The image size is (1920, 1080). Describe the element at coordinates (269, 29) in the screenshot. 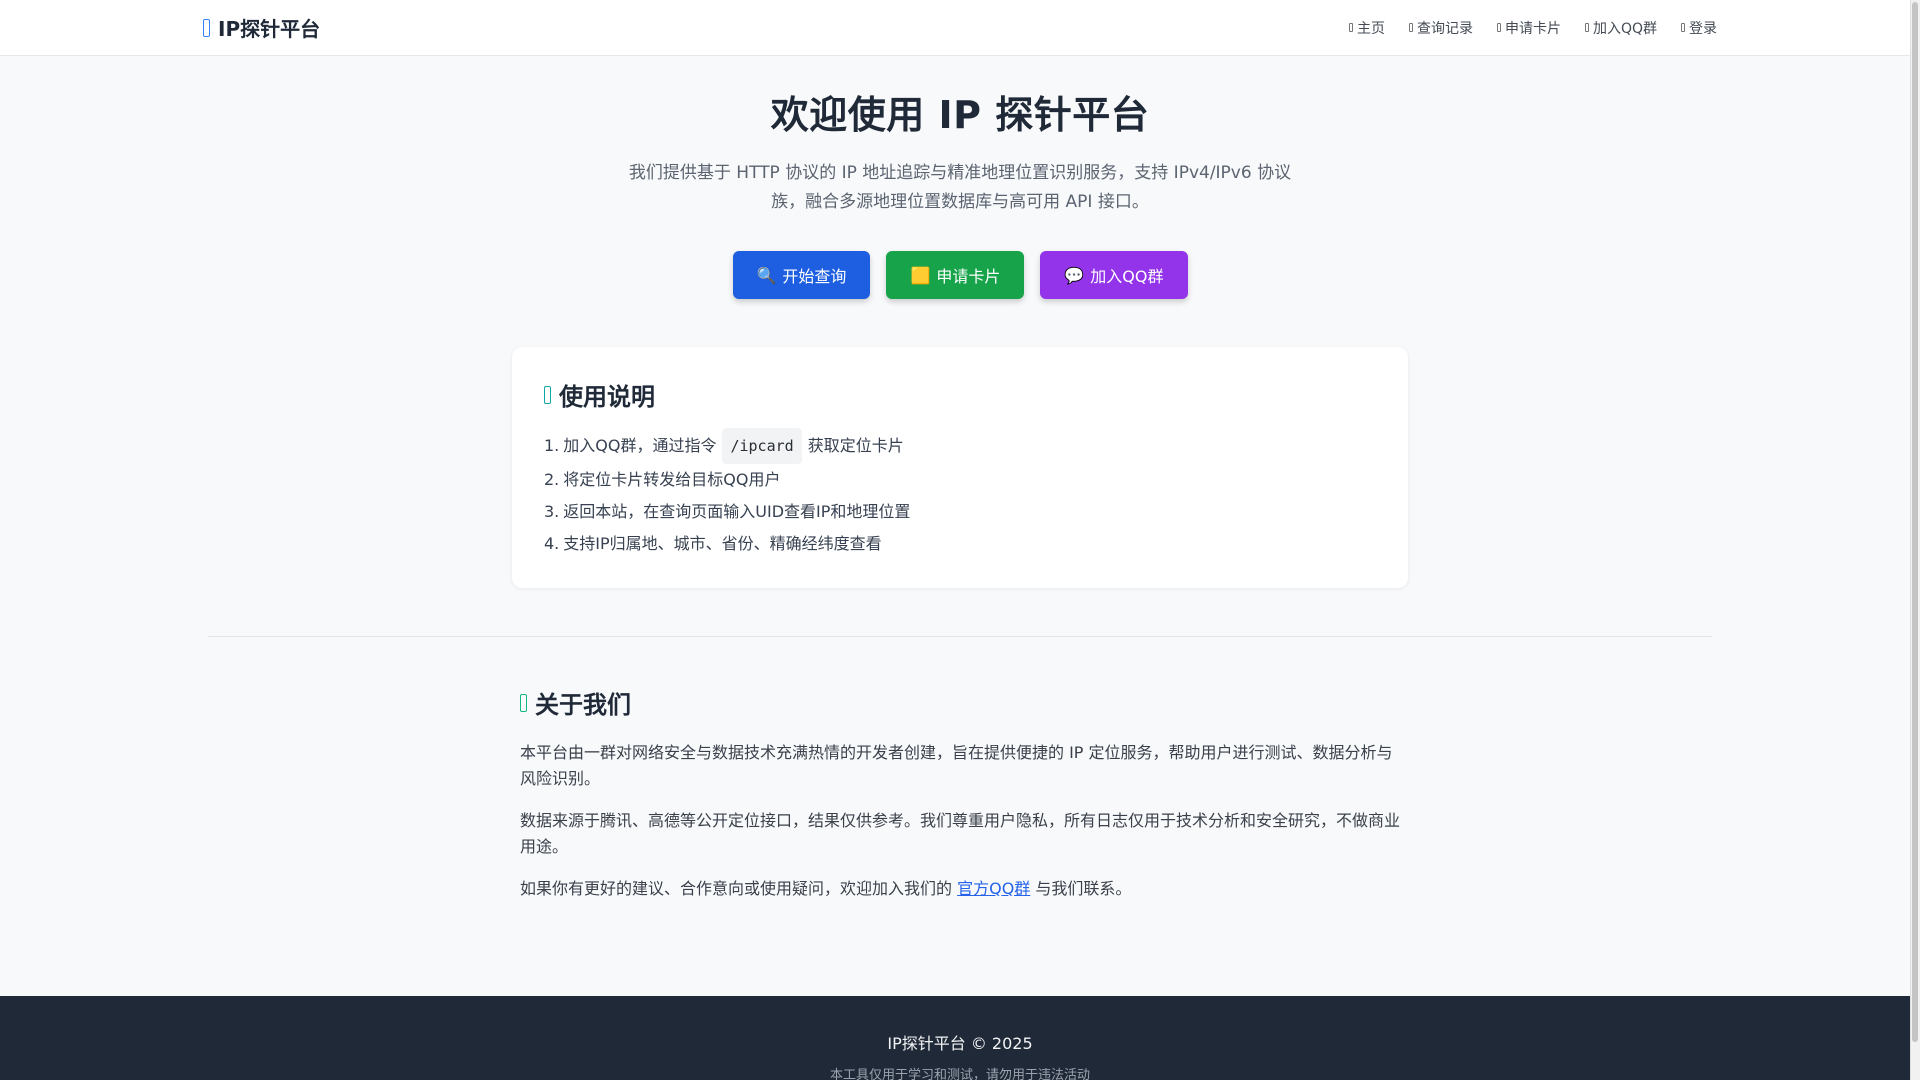

I see `brand-title: IP探针平台` at that location.